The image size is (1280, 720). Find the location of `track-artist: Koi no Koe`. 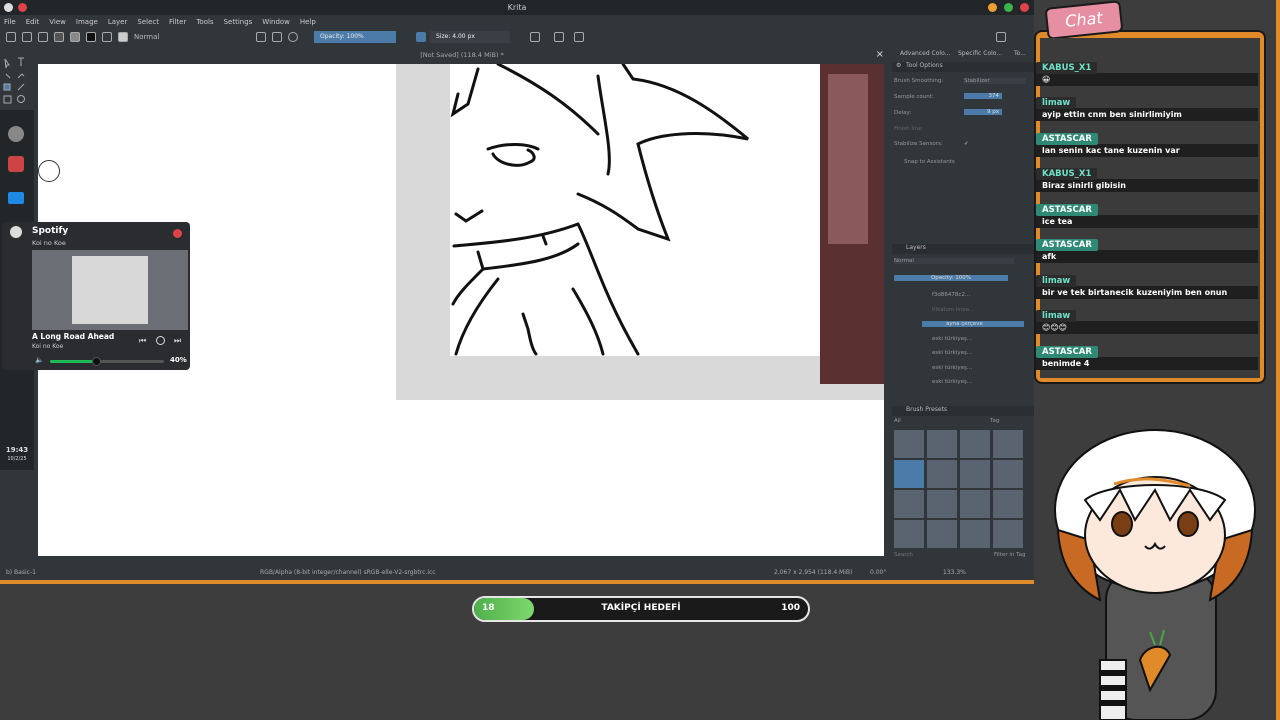

track-artist: Koi no Koe is located at coordinates (48, 346).